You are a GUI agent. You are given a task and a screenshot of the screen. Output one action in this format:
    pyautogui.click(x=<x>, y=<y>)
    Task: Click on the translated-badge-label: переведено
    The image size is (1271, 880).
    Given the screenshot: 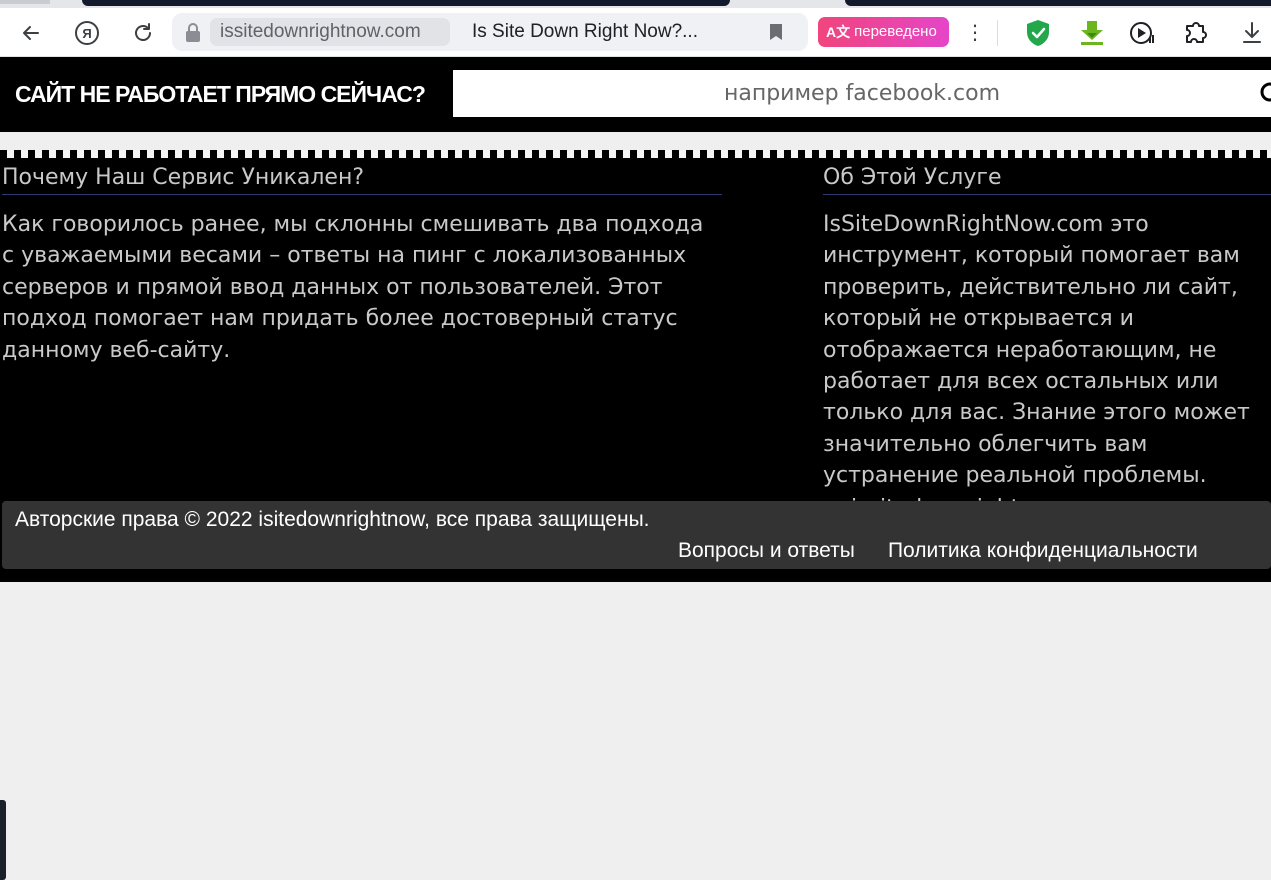 What is the action you would take?
    pyautogui.click(x=895, y=31)
    